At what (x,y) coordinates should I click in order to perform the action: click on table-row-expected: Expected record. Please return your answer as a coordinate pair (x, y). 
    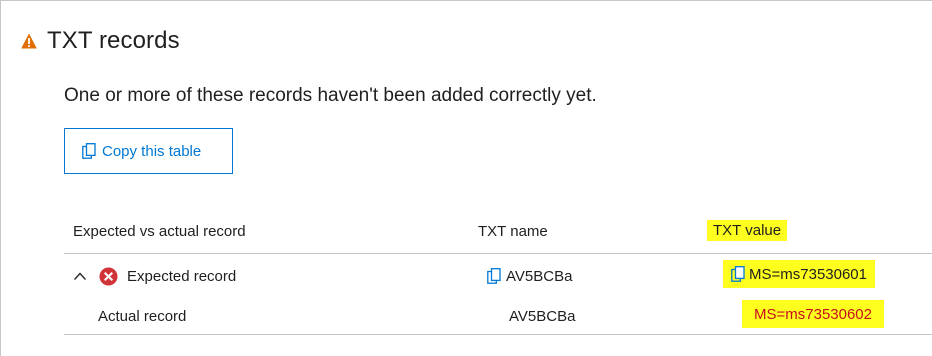
    Looking at the image, I should click on (154, 276).